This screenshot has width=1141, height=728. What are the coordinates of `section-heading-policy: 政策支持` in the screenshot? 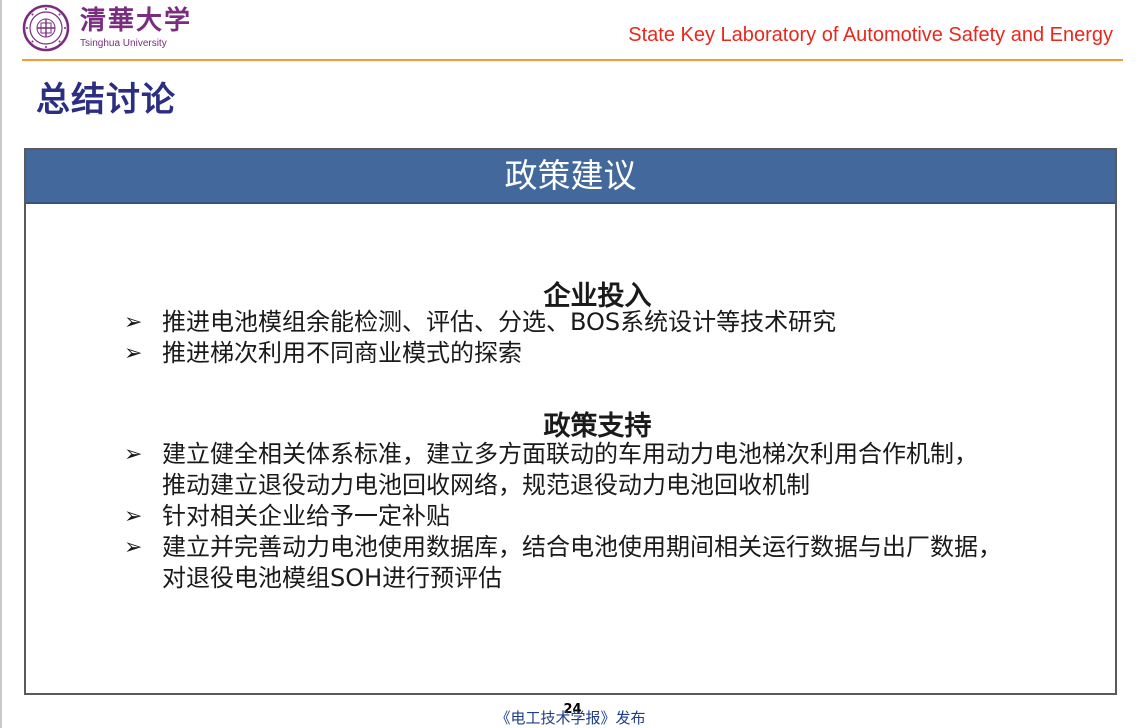 It's located at (597, 426).